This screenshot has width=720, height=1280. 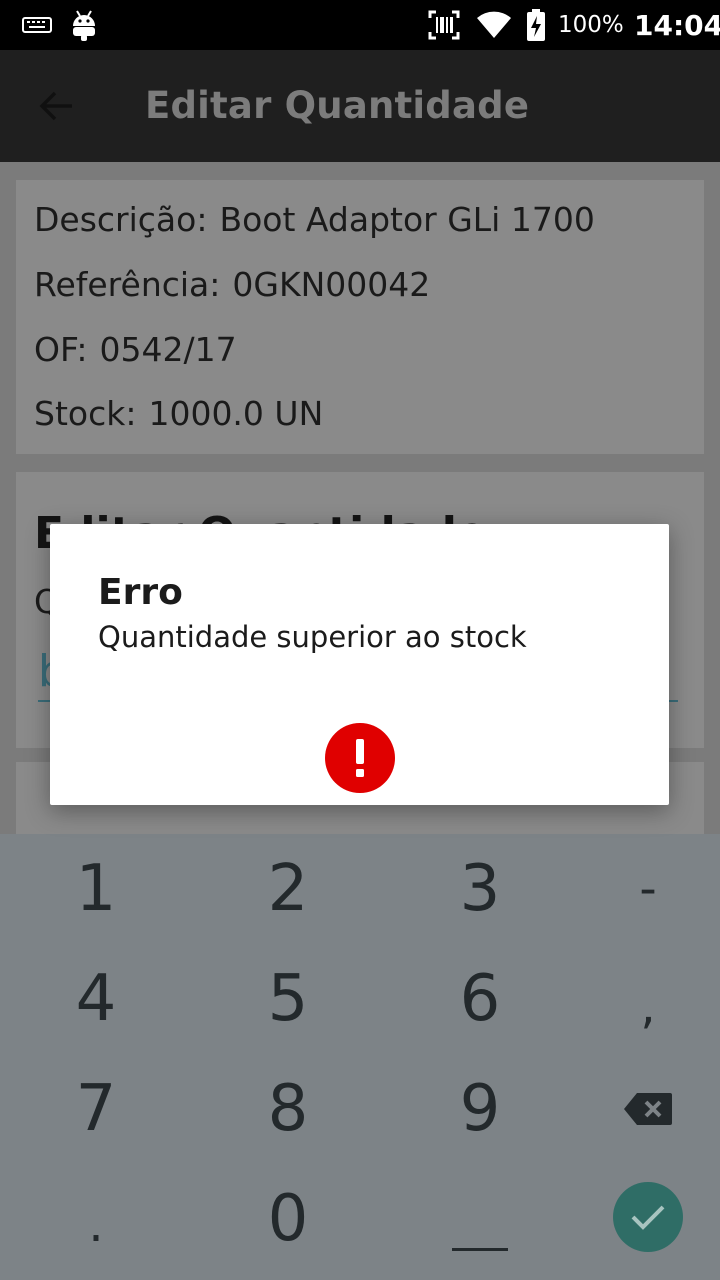 I want to click on enter-button, so click(x=648, y=1217).